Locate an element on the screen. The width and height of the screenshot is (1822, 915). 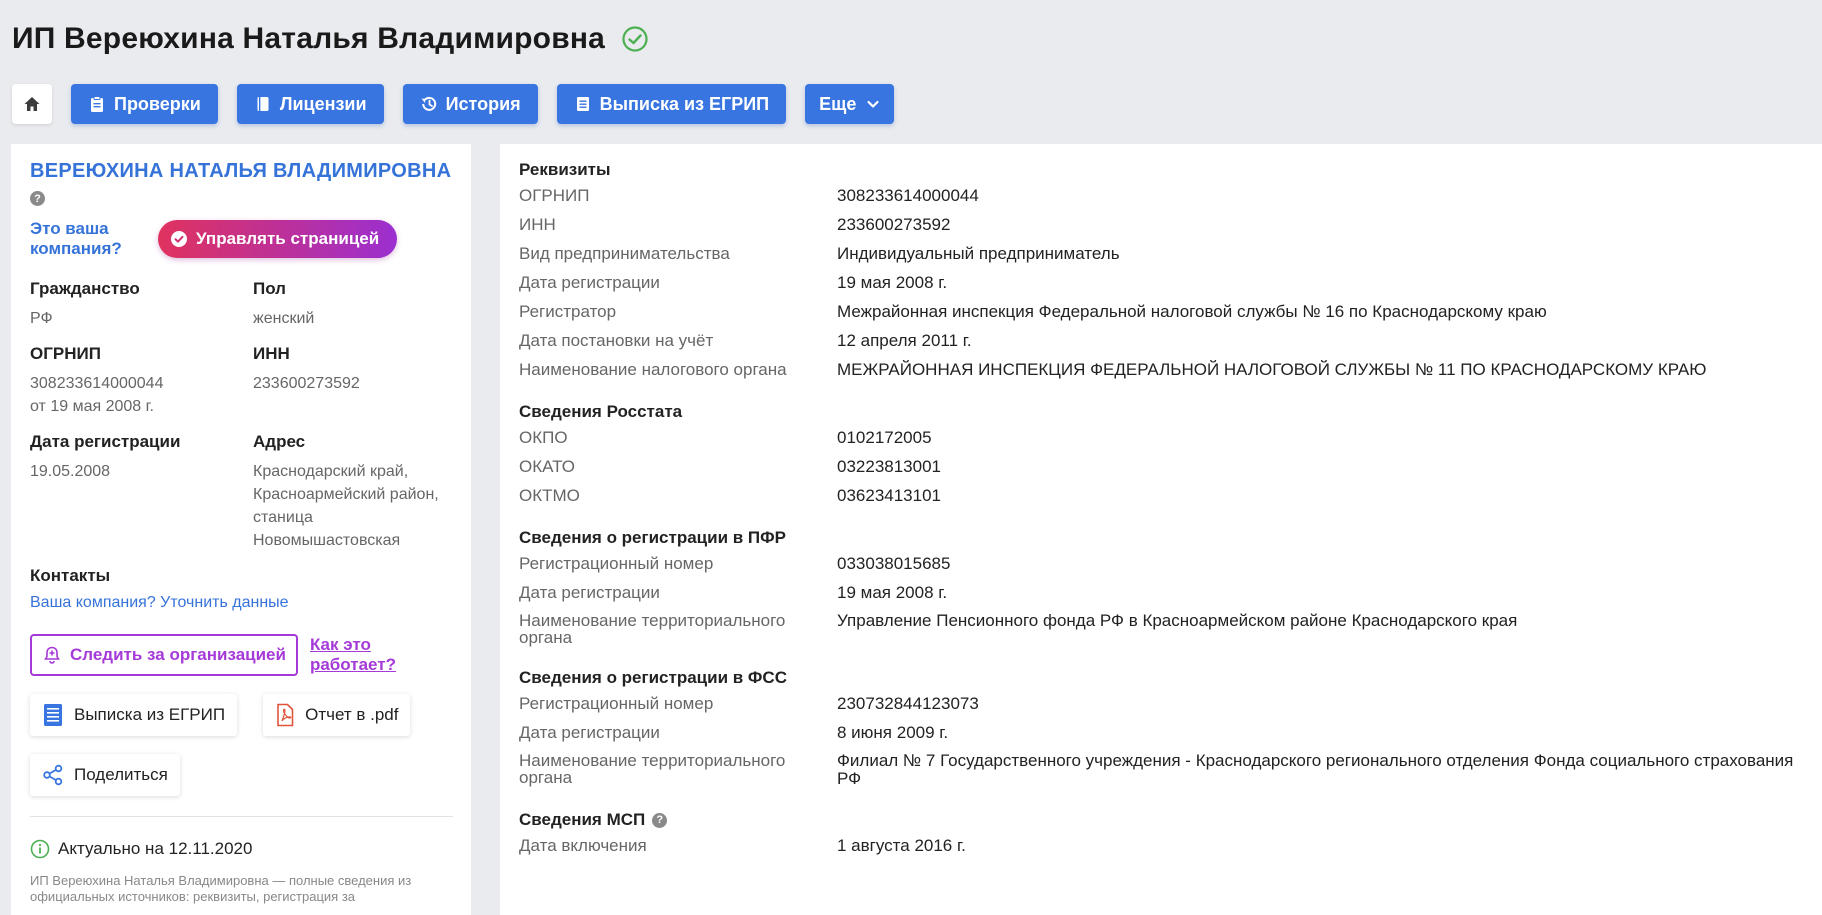
detail-key: Дата постановки на учёт is located at coordinates (616, 340).